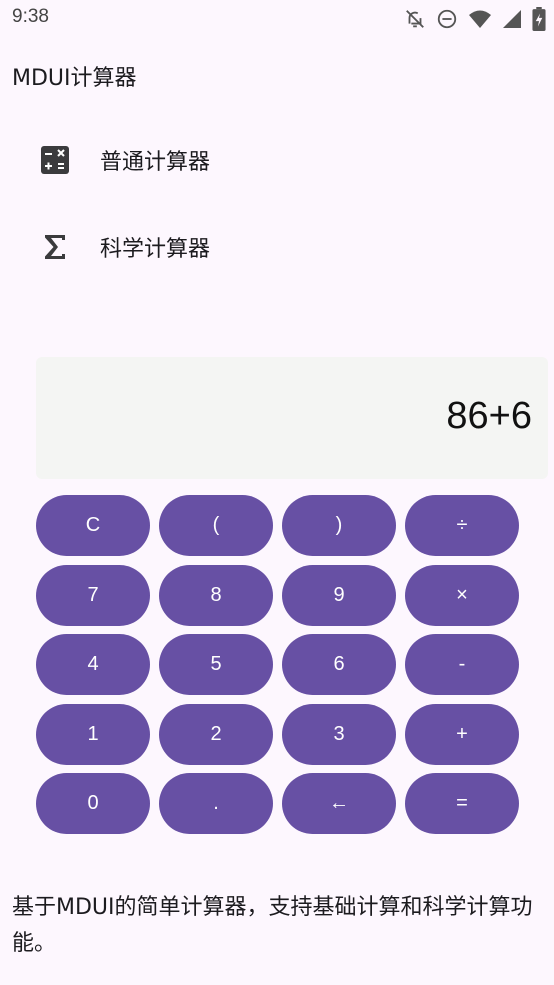 Image resolution: width=554 pixels, height=985 pixels. I want to click on key-equals: =, so click(462, 803).